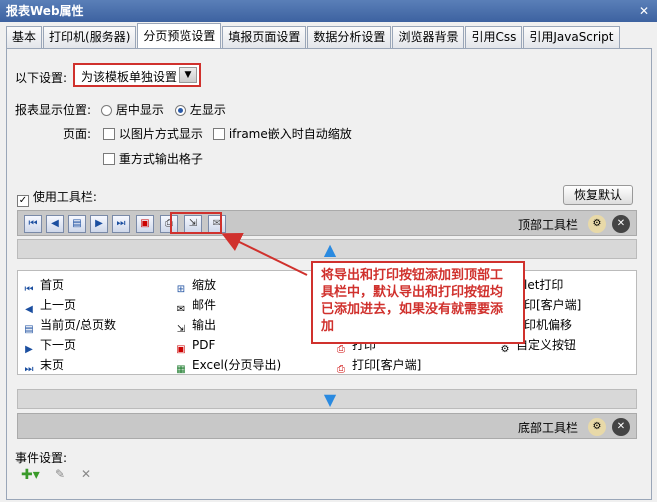 The width and height of the screenshot is (657, 502). What do you see at coordinates (349, 37) in the screenshot?
I see `tab-data-analysis: 数据分析设置` at bounding box center [349, 37].